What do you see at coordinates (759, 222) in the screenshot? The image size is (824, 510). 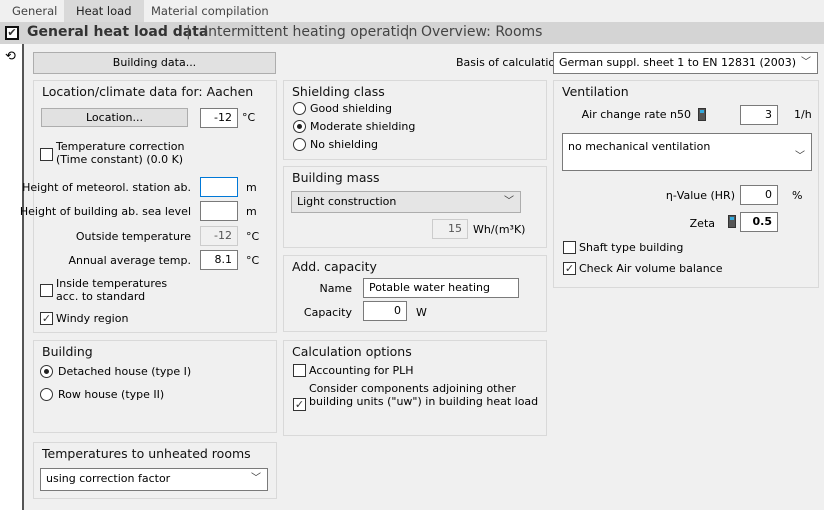 I see `zeta-input: 0.5` at bounding box center [759, 222].